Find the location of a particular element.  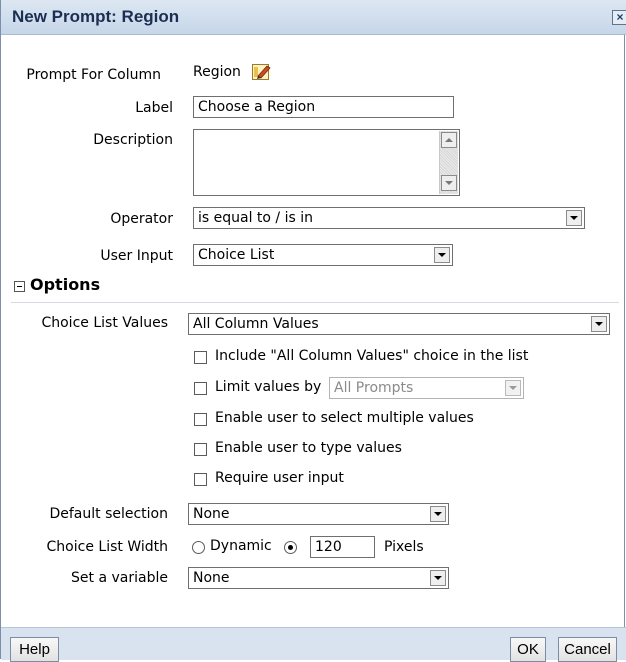

fixed-width-radio is located at coordinates (290, 547).